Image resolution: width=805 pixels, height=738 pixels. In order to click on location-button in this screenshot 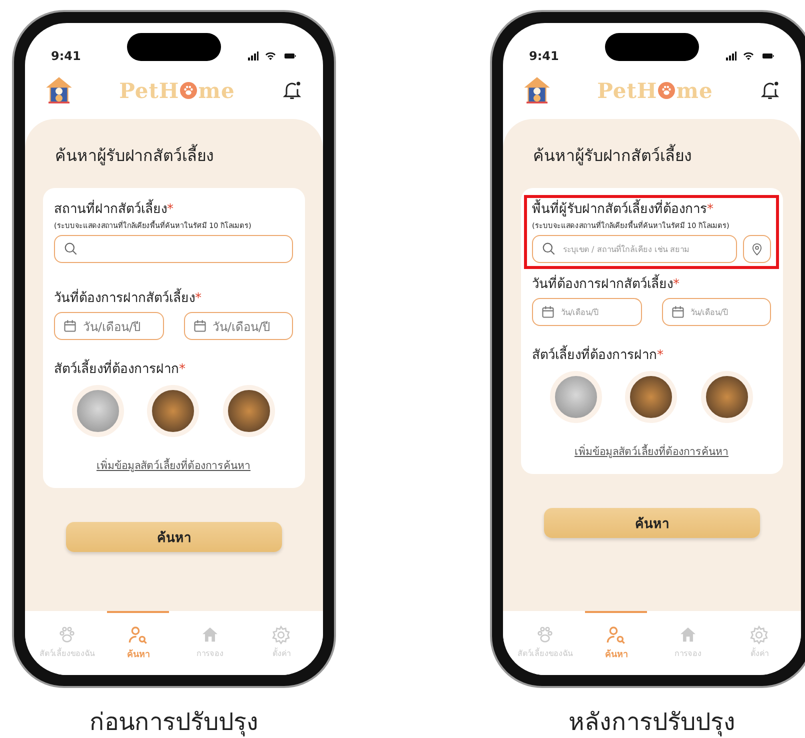, I will do `click(757, 249)`.